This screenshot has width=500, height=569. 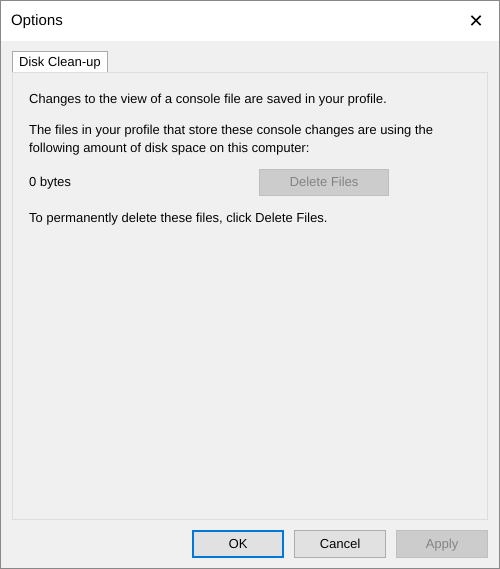 I want to click on window-title: Options, so click(x=37, y=20).